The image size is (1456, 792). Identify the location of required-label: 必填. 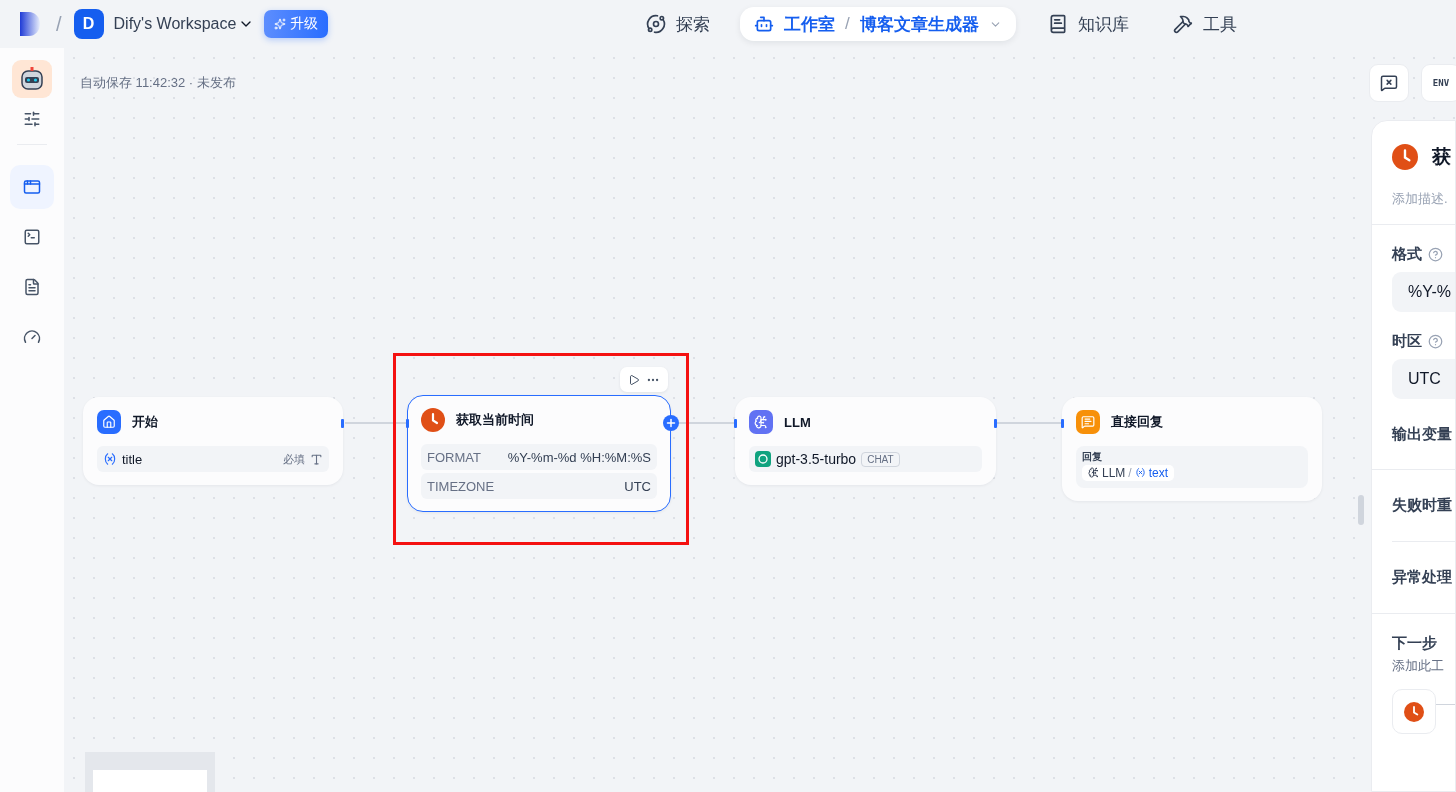
(294, 459).